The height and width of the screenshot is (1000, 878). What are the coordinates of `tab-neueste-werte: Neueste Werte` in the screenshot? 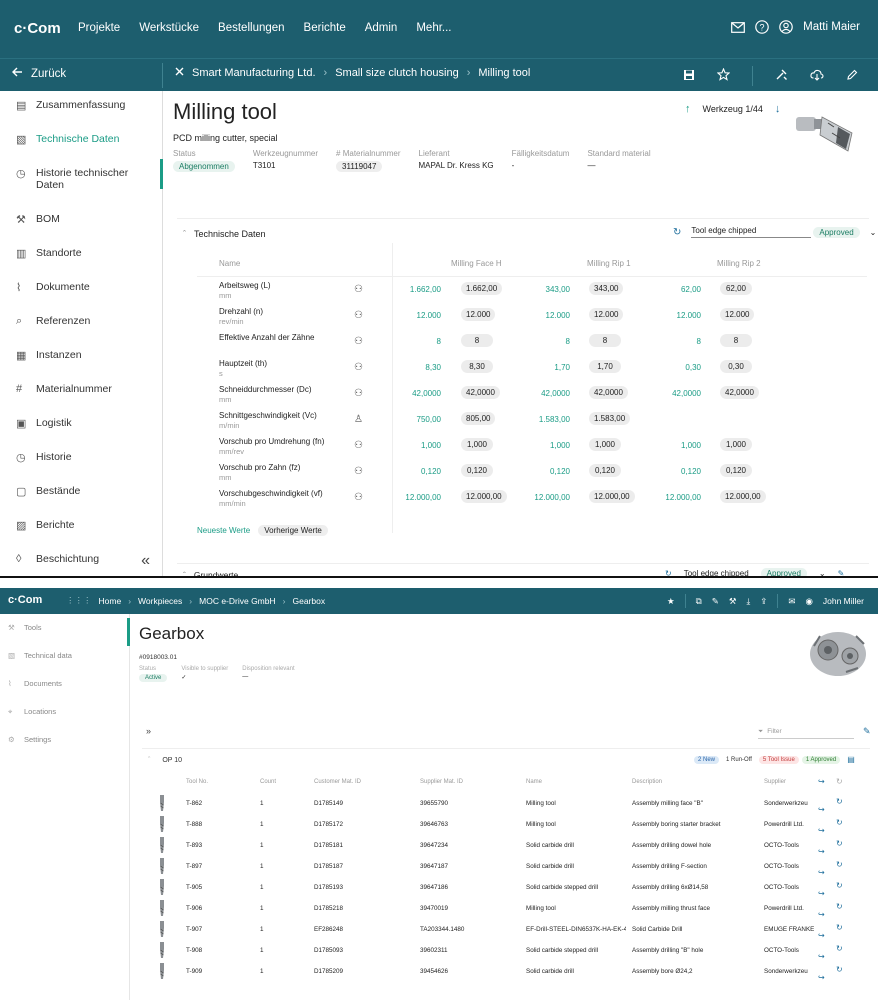 It's located at (223, 530).